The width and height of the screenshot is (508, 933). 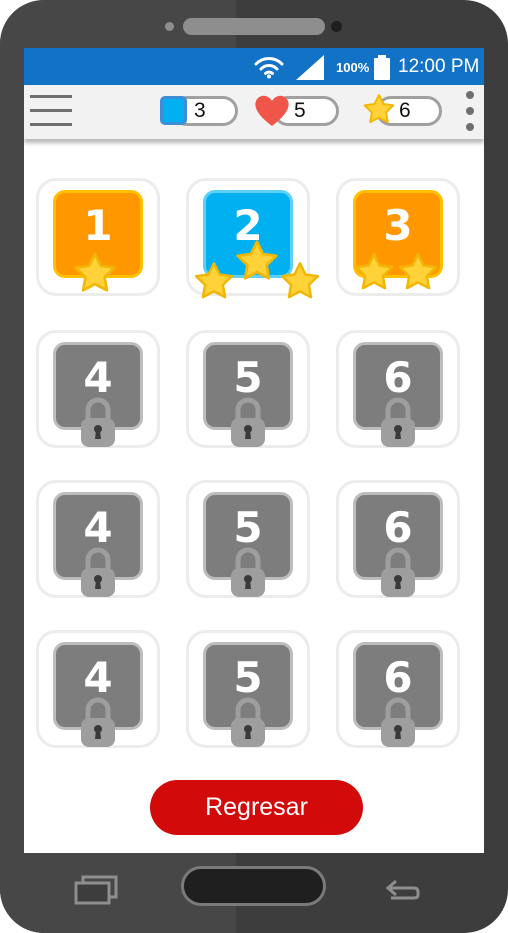 I want to click on level-8-locked: 5, so click(x=248, y=539).